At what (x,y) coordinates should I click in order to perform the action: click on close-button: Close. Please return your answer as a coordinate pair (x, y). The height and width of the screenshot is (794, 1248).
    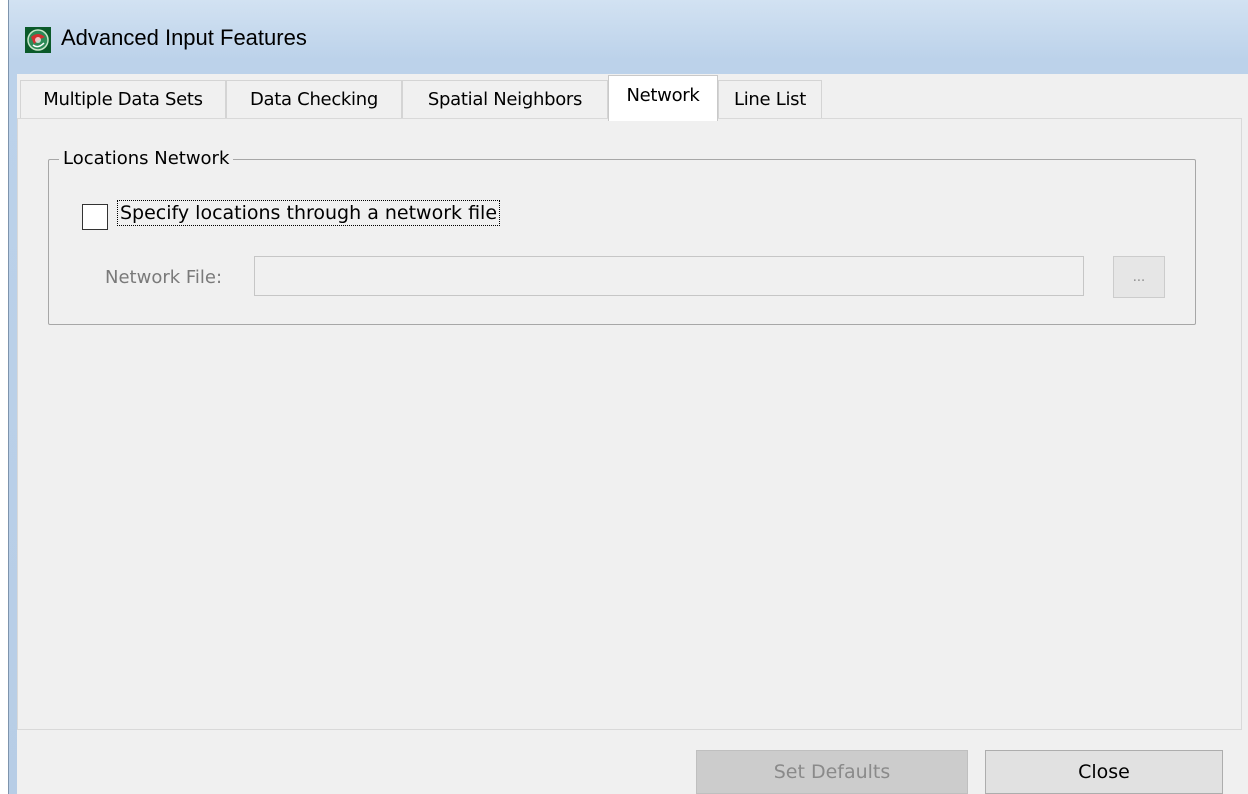
    Looking at the image, I should click on (1104, 772).